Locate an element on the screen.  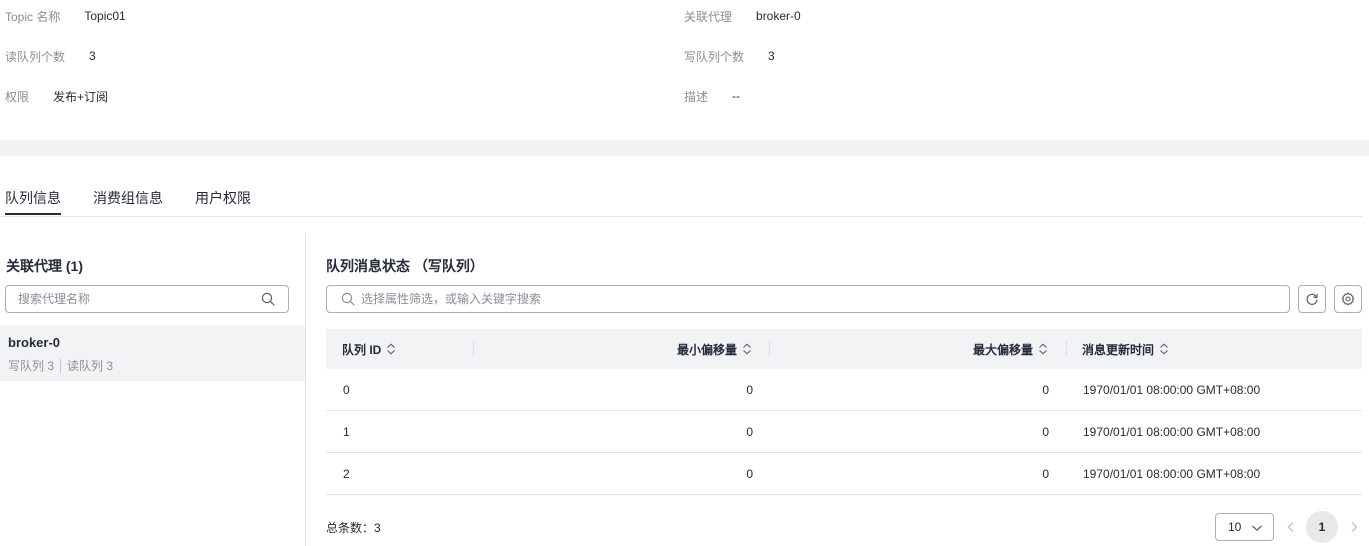
queue-filter-box is located at coordinates (808, 299).